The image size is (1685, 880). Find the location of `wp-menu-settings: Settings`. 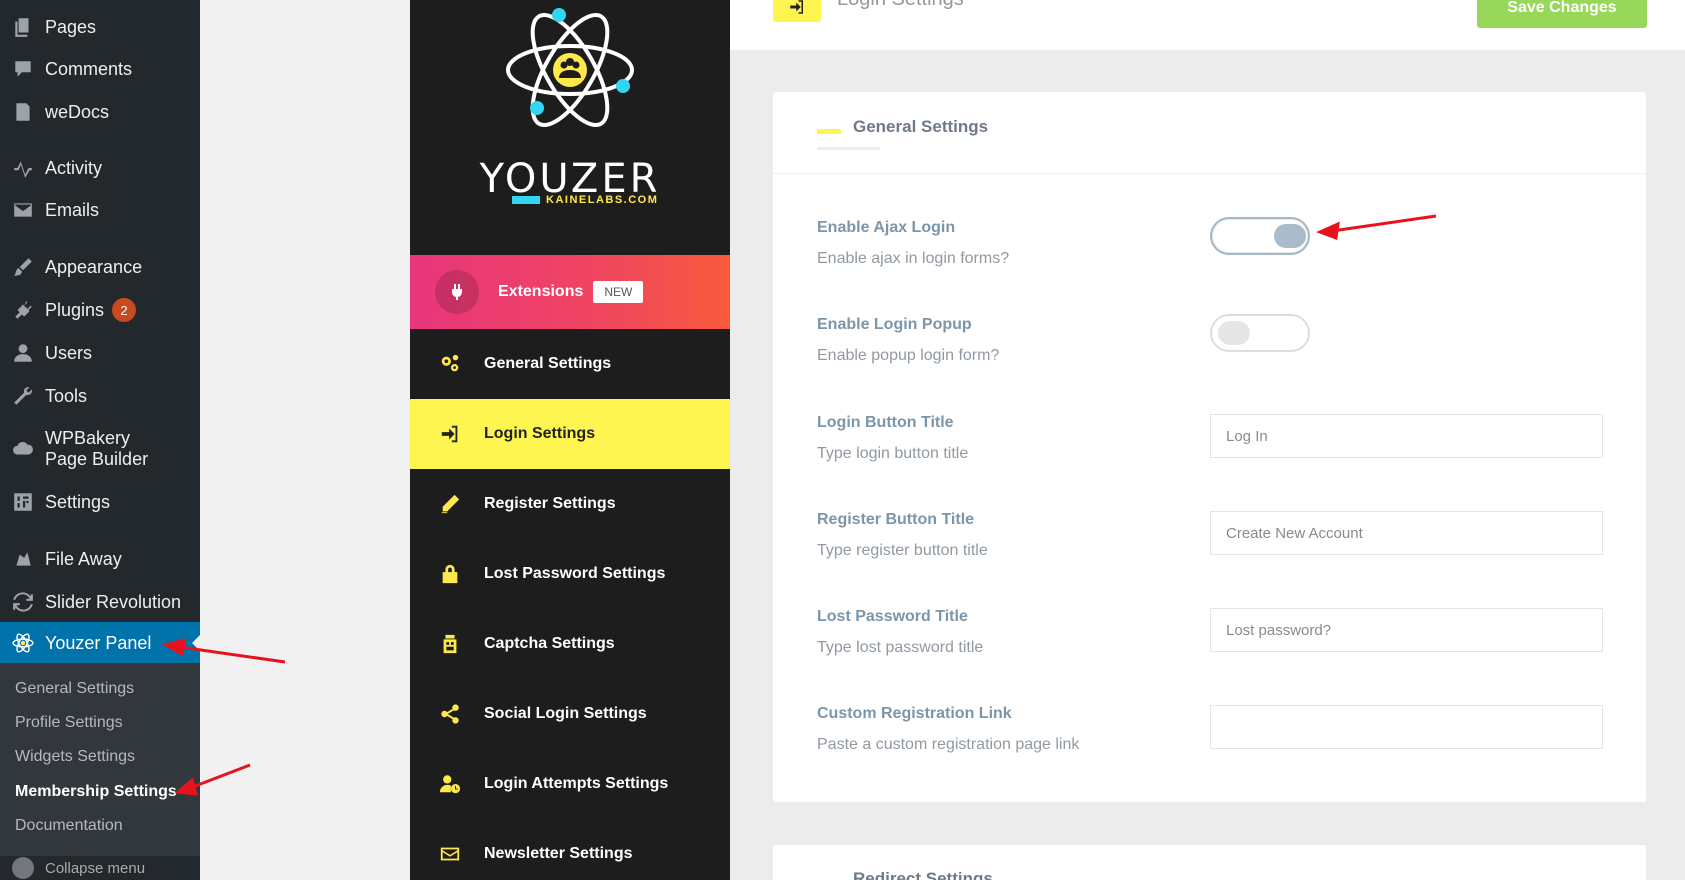

wp-menu-settings: Settings is located at coordinates (100, 502).